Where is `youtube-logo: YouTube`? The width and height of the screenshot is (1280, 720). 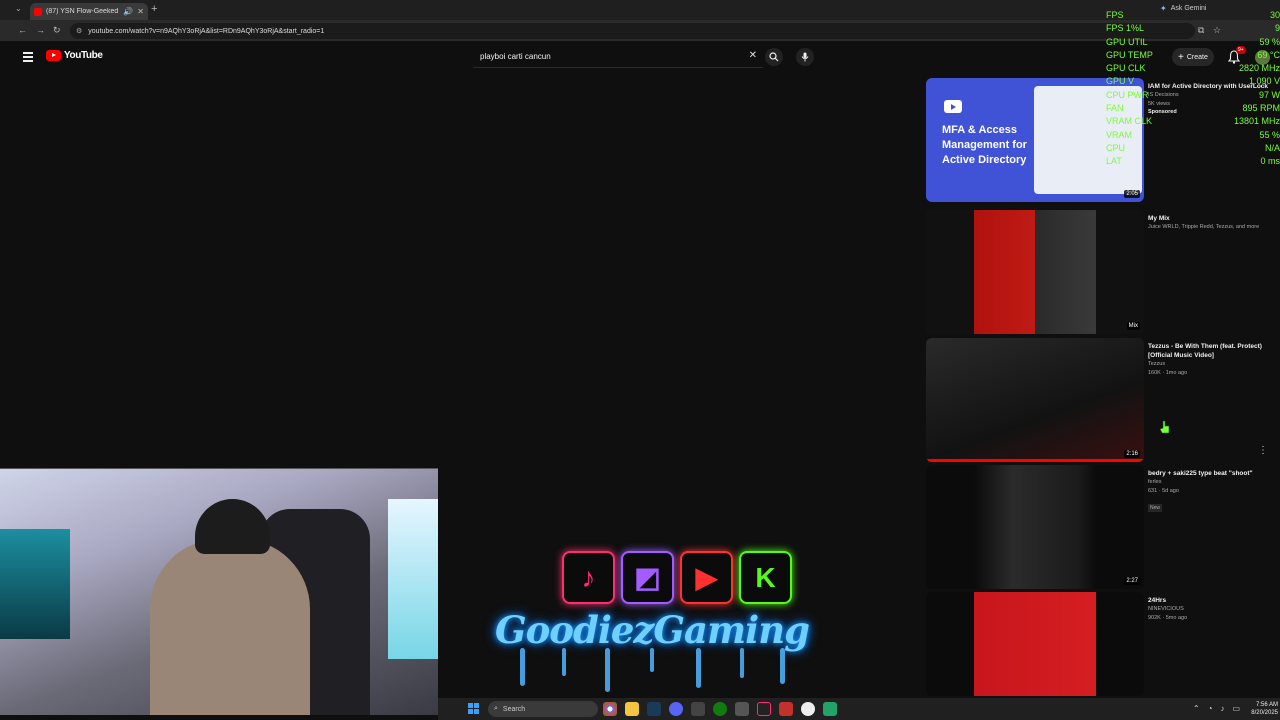
youtube-logo: YouTube is located at coordinates (74, 55).